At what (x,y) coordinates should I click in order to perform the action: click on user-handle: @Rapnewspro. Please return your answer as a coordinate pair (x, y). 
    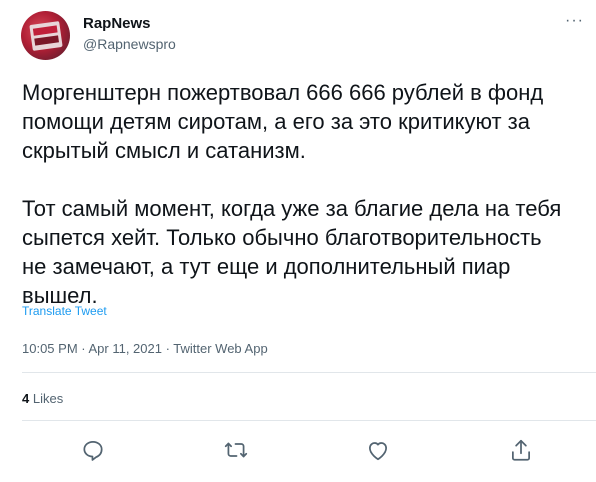
    Looking at the image, I should click on (129, 44).